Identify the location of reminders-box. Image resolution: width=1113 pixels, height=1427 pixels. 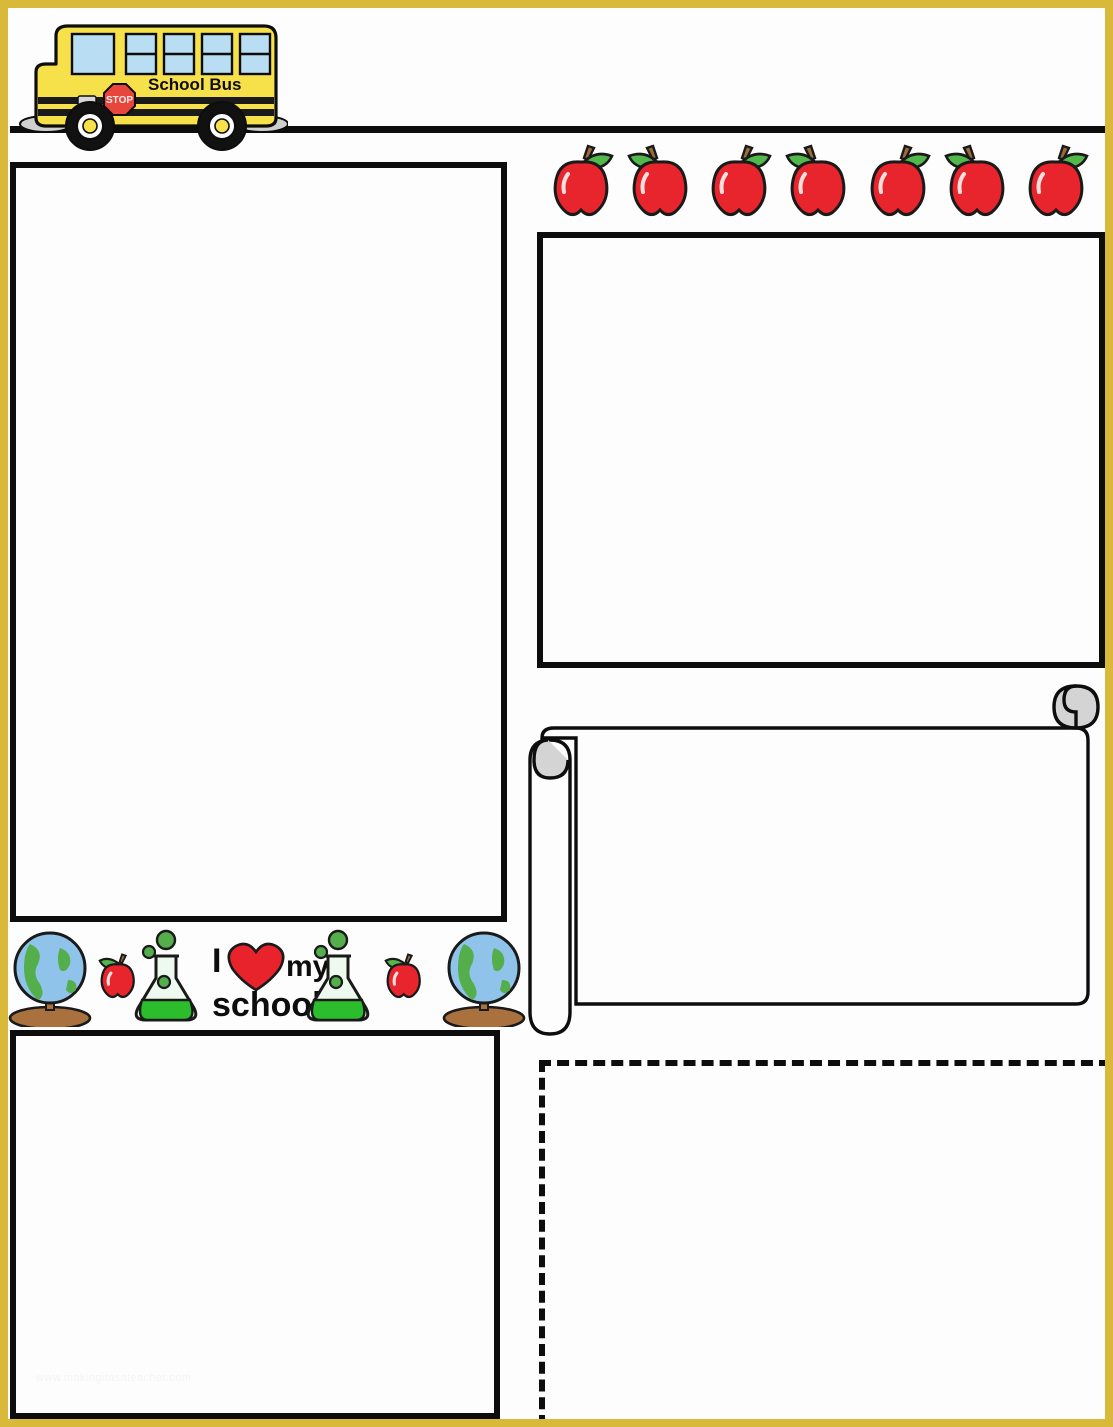
(825, 1243).